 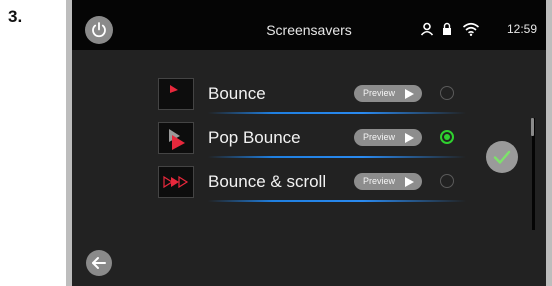 What do you see at coordinates (447, 137) in the screenshot?
I see `radio-button-selected` at bounding box center [447, 137].